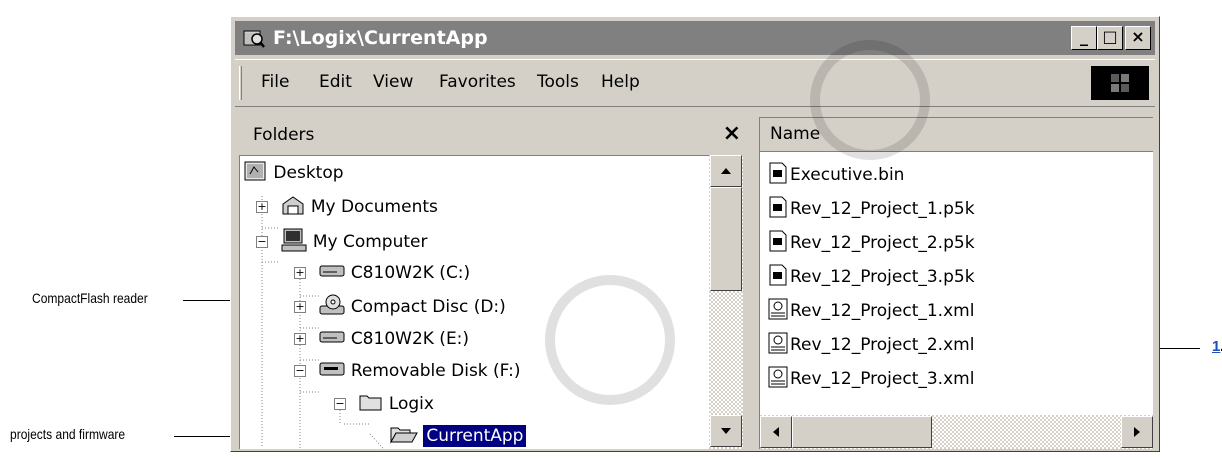 The image size is (1222, 458). I want to click on file-item: Rev_12_Project_2.xml, so click(871, 343).